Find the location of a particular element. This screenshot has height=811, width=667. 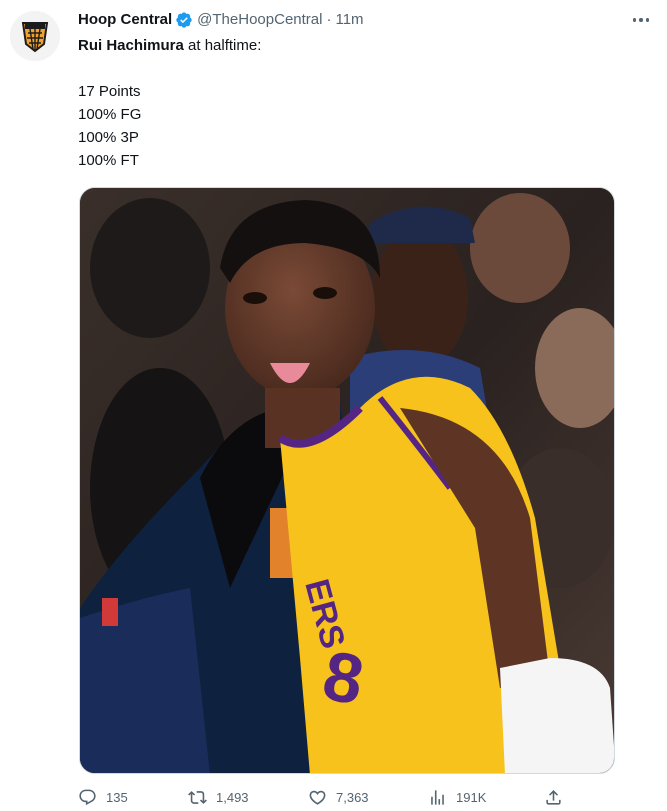

stat-points: 17 Points is located at coordinates (109, 91).